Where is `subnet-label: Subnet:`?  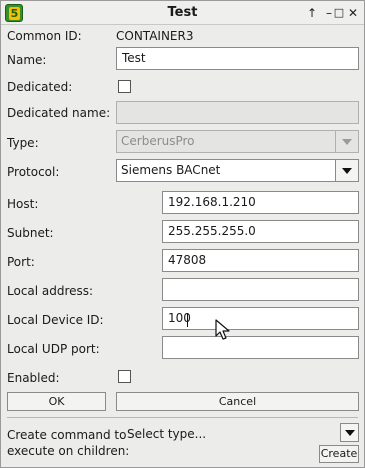 subnet-label: Subnet: is located at coordinates (30, 233).